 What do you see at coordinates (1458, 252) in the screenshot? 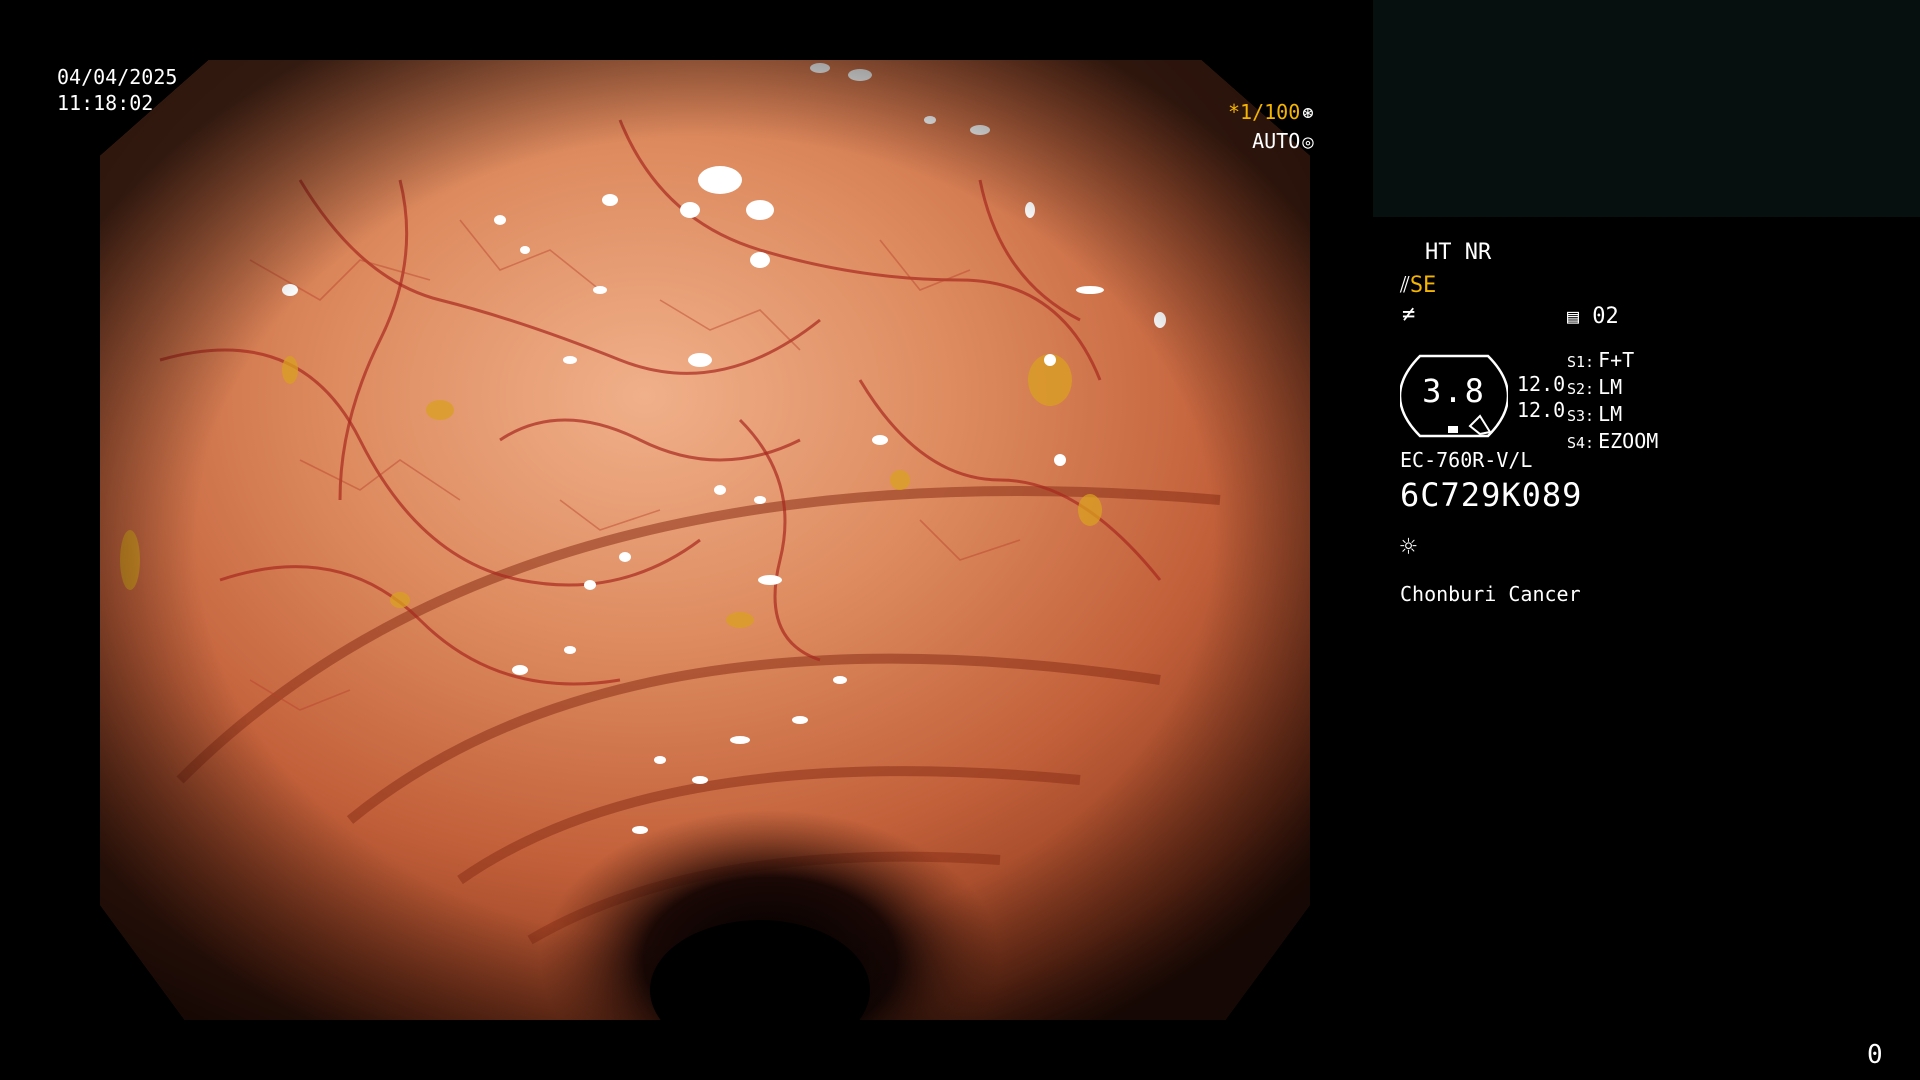
I see `ht-nr-label: HT NR` at bounding box center [1458, 252].